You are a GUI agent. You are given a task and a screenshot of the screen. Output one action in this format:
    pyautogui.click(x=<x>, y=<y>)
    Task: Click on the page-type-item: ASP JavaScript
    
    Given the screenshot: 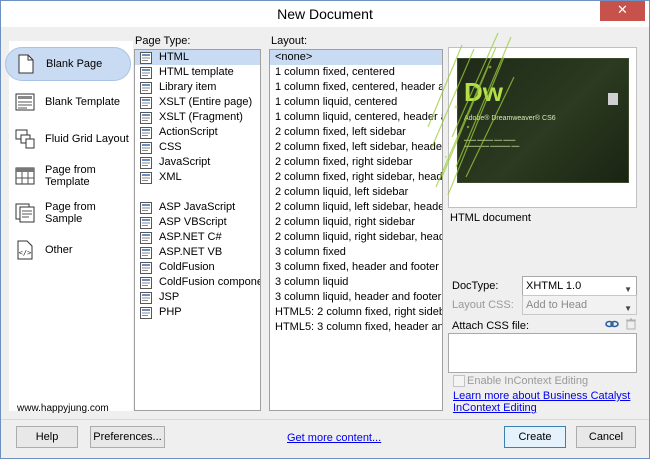 What is the action you would take?
    pyautogui.click(x=197, y=207)
    